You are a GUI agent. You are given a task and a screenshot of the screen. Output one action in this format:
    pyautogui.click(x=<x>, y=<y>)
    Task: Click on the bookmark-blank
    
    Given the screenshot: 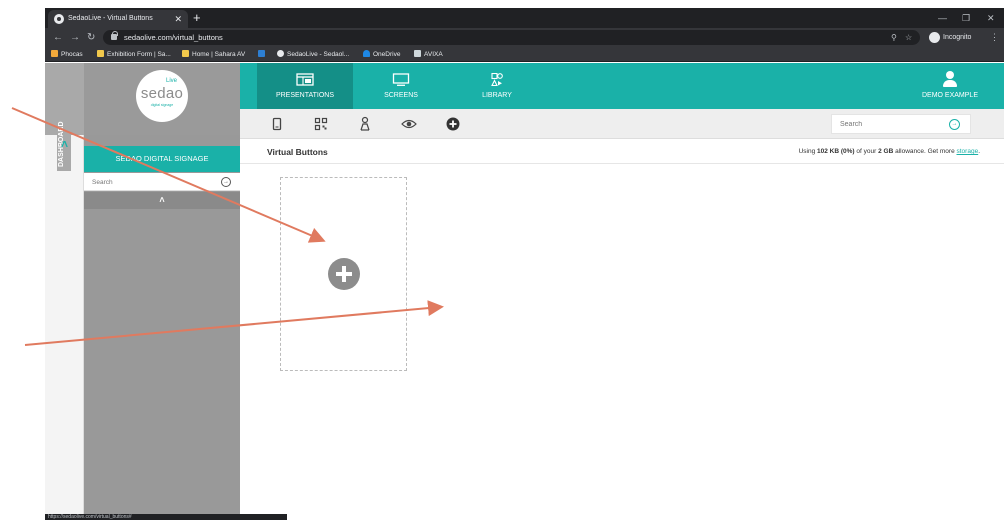 What is the action you would take?
    pyautogui.click(x=263, y=54)
    